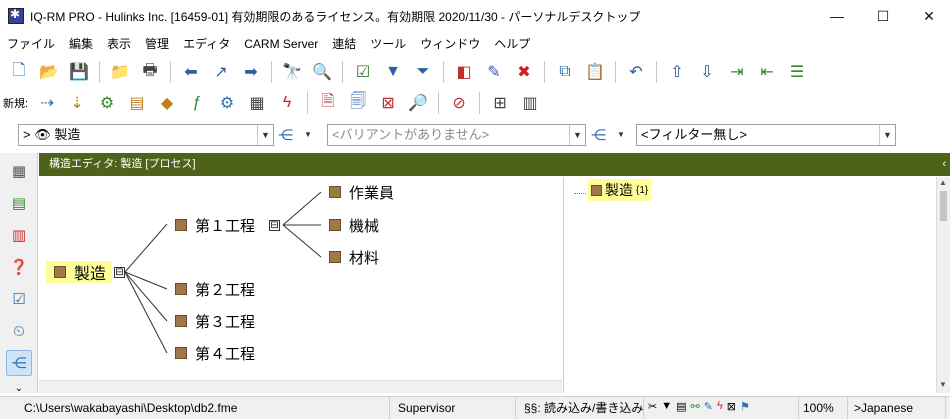  I want to click on structure-view-icon: ⋲, so click(19, 363).